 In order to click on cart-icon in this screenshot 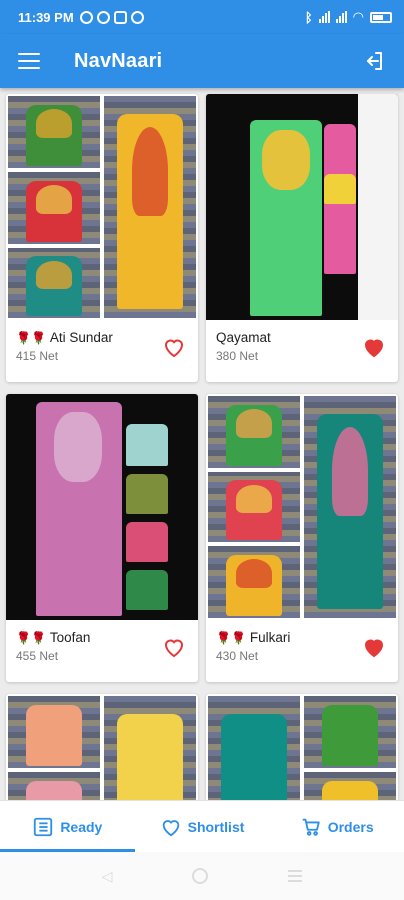, I will do `click(311, 827)`.